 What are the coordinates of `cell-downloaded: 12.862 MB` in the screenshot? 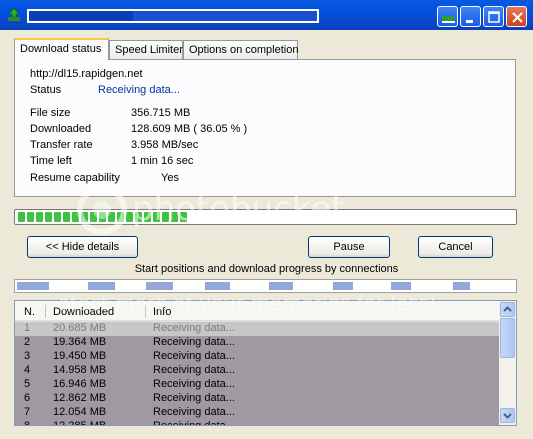 It's located at (80, 398).